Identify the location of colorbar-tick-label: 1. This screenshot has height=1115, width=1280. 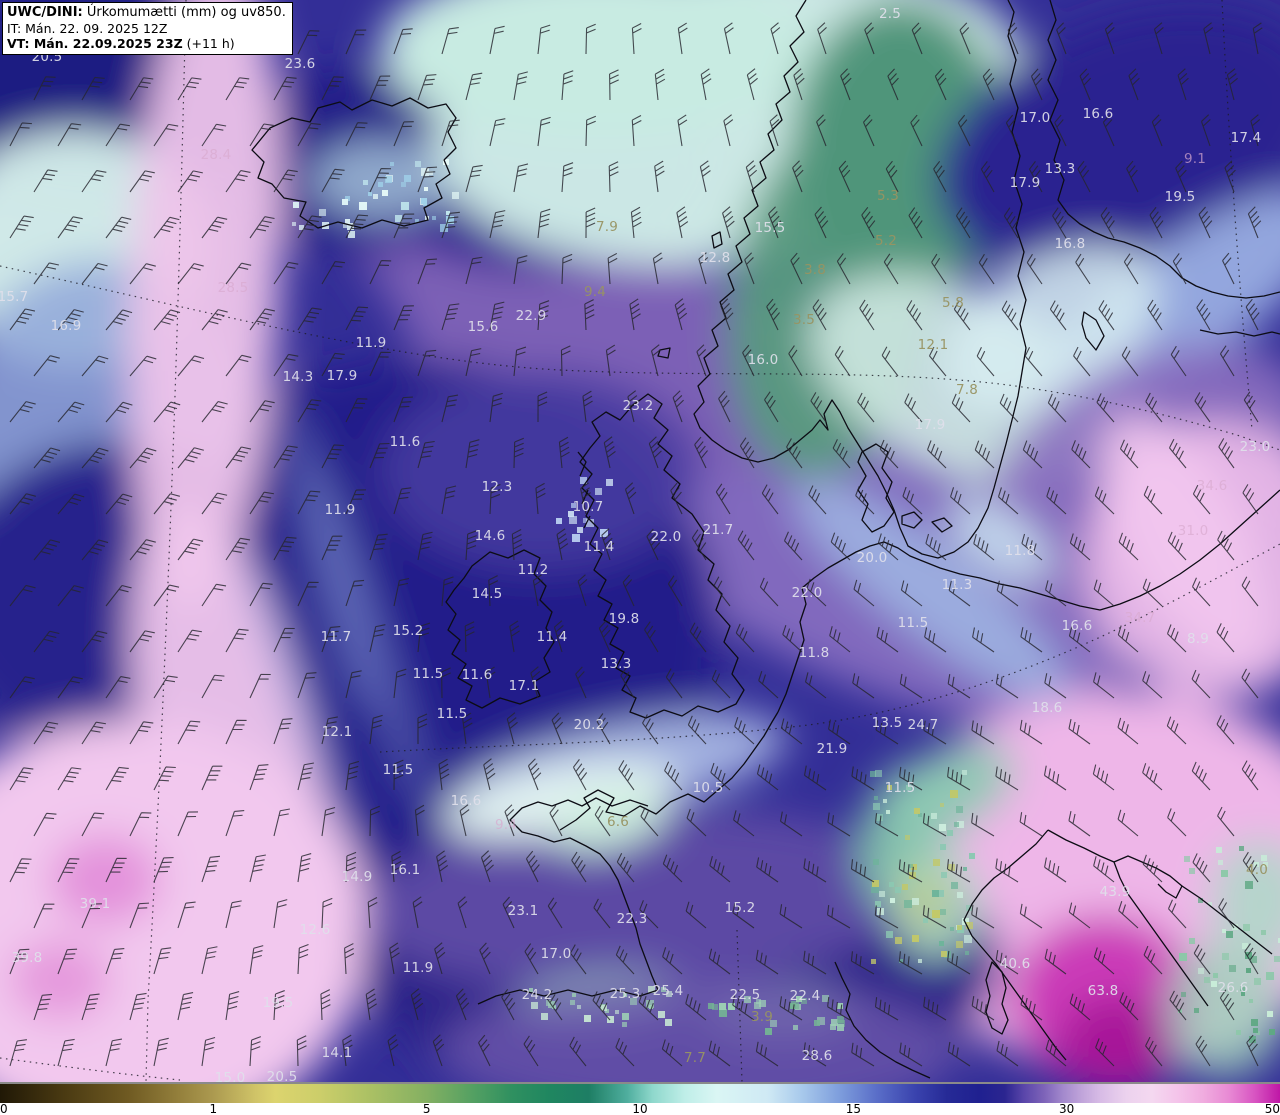
(213, 1108).